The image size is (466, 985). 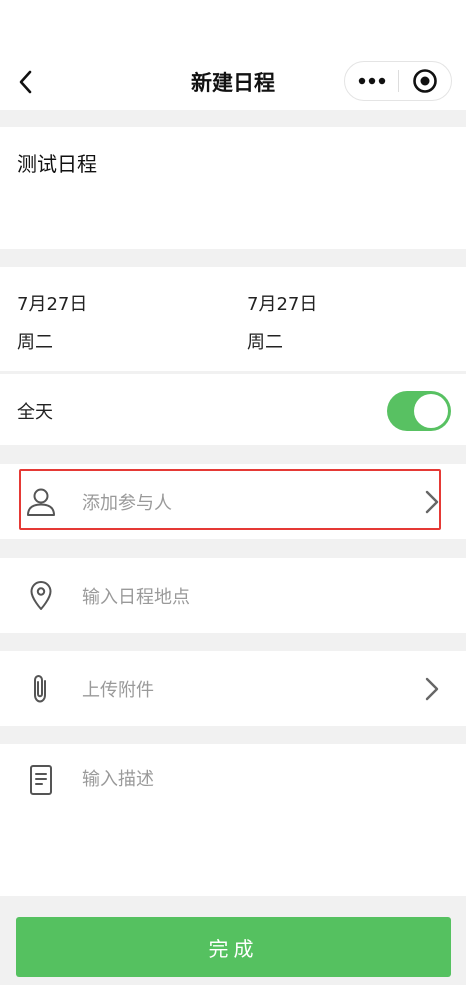 I want to click on location-row: 输入日程地点, so click(x=233, y=595).